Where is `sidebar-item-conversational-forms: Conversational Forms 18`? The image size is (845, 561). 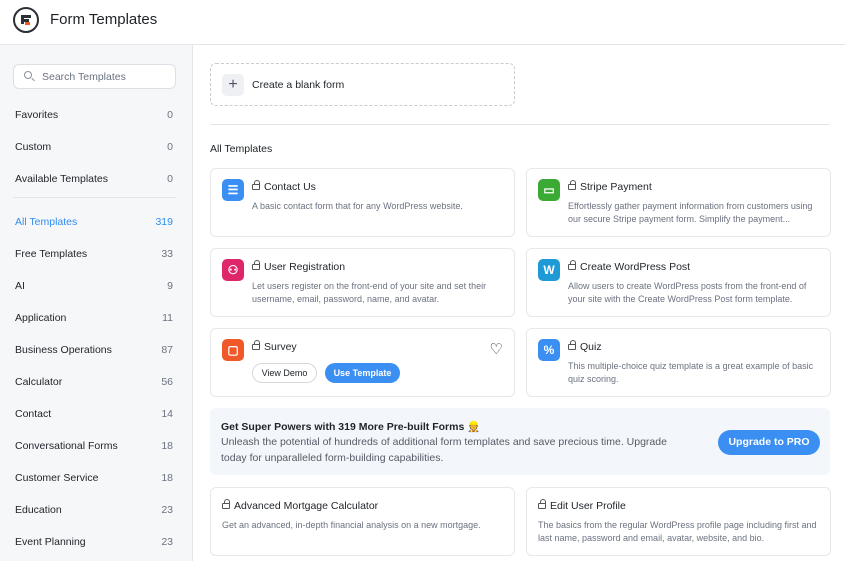
sidebar-item-conversational-forms: Conversational Forms 18 is located at coordinates (95, 450).